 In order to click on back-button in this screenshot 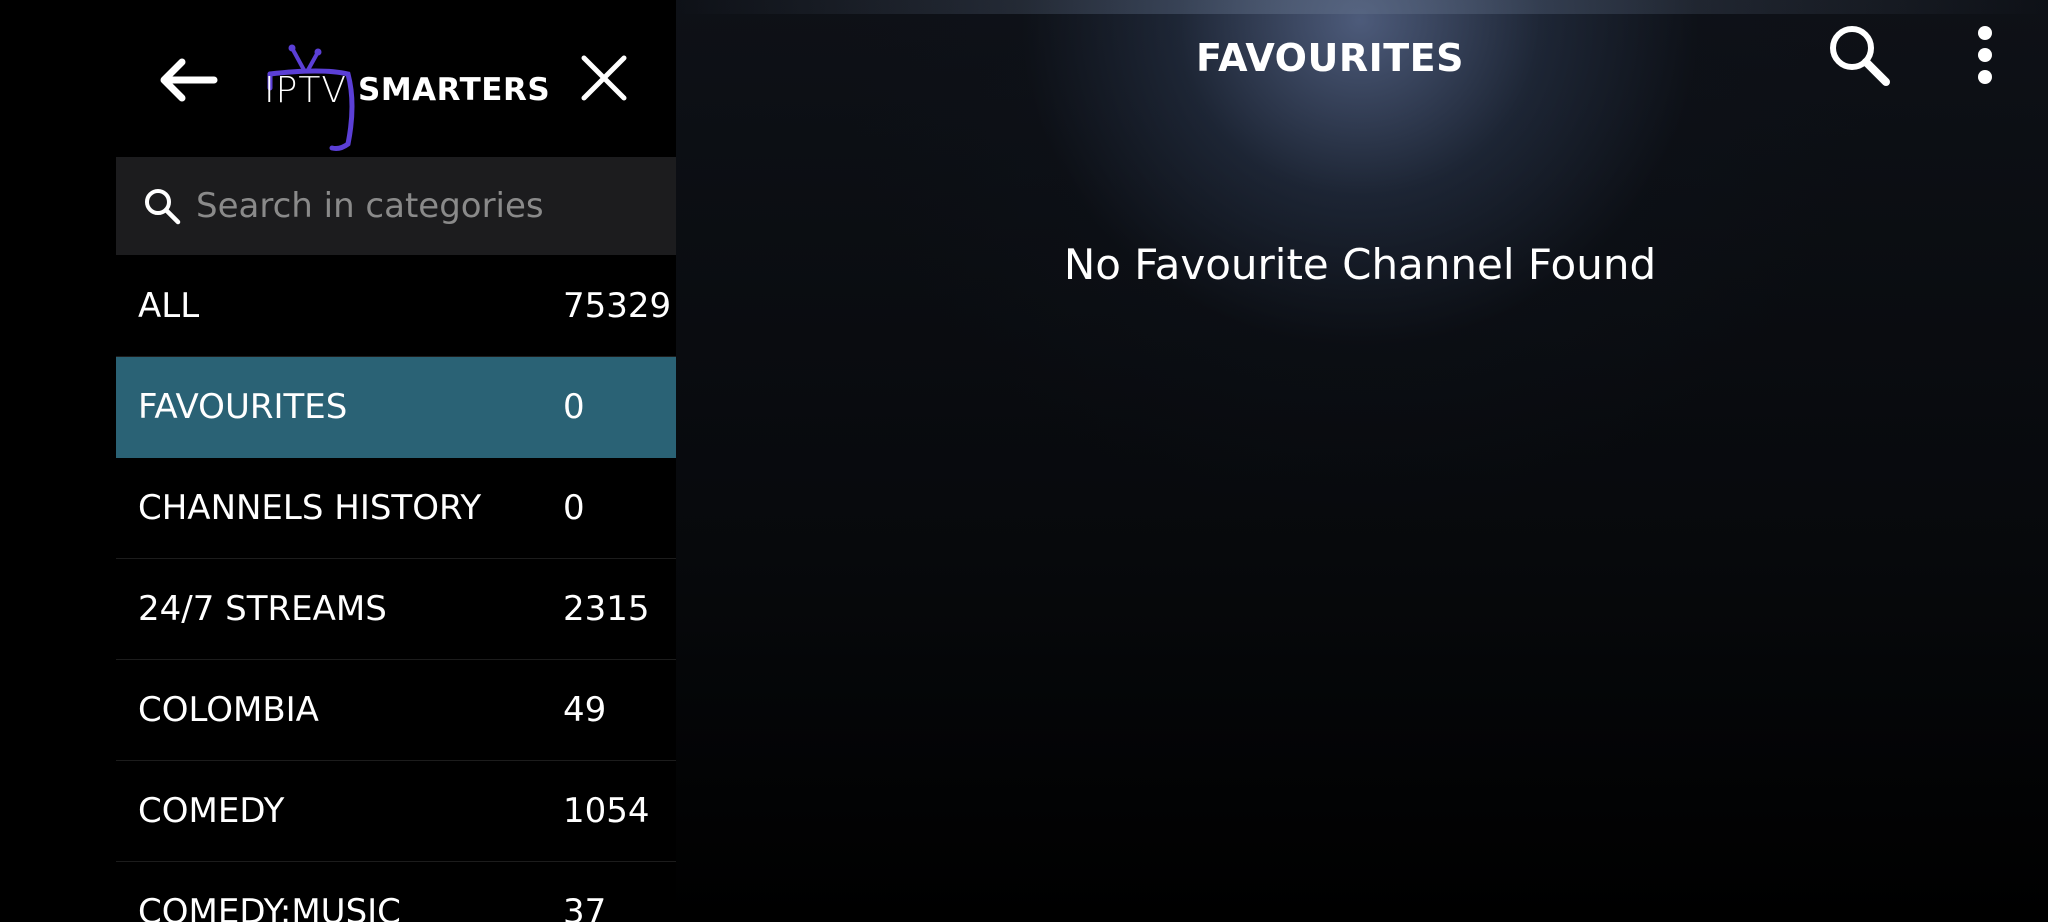, I will do `click(188, 80)`.